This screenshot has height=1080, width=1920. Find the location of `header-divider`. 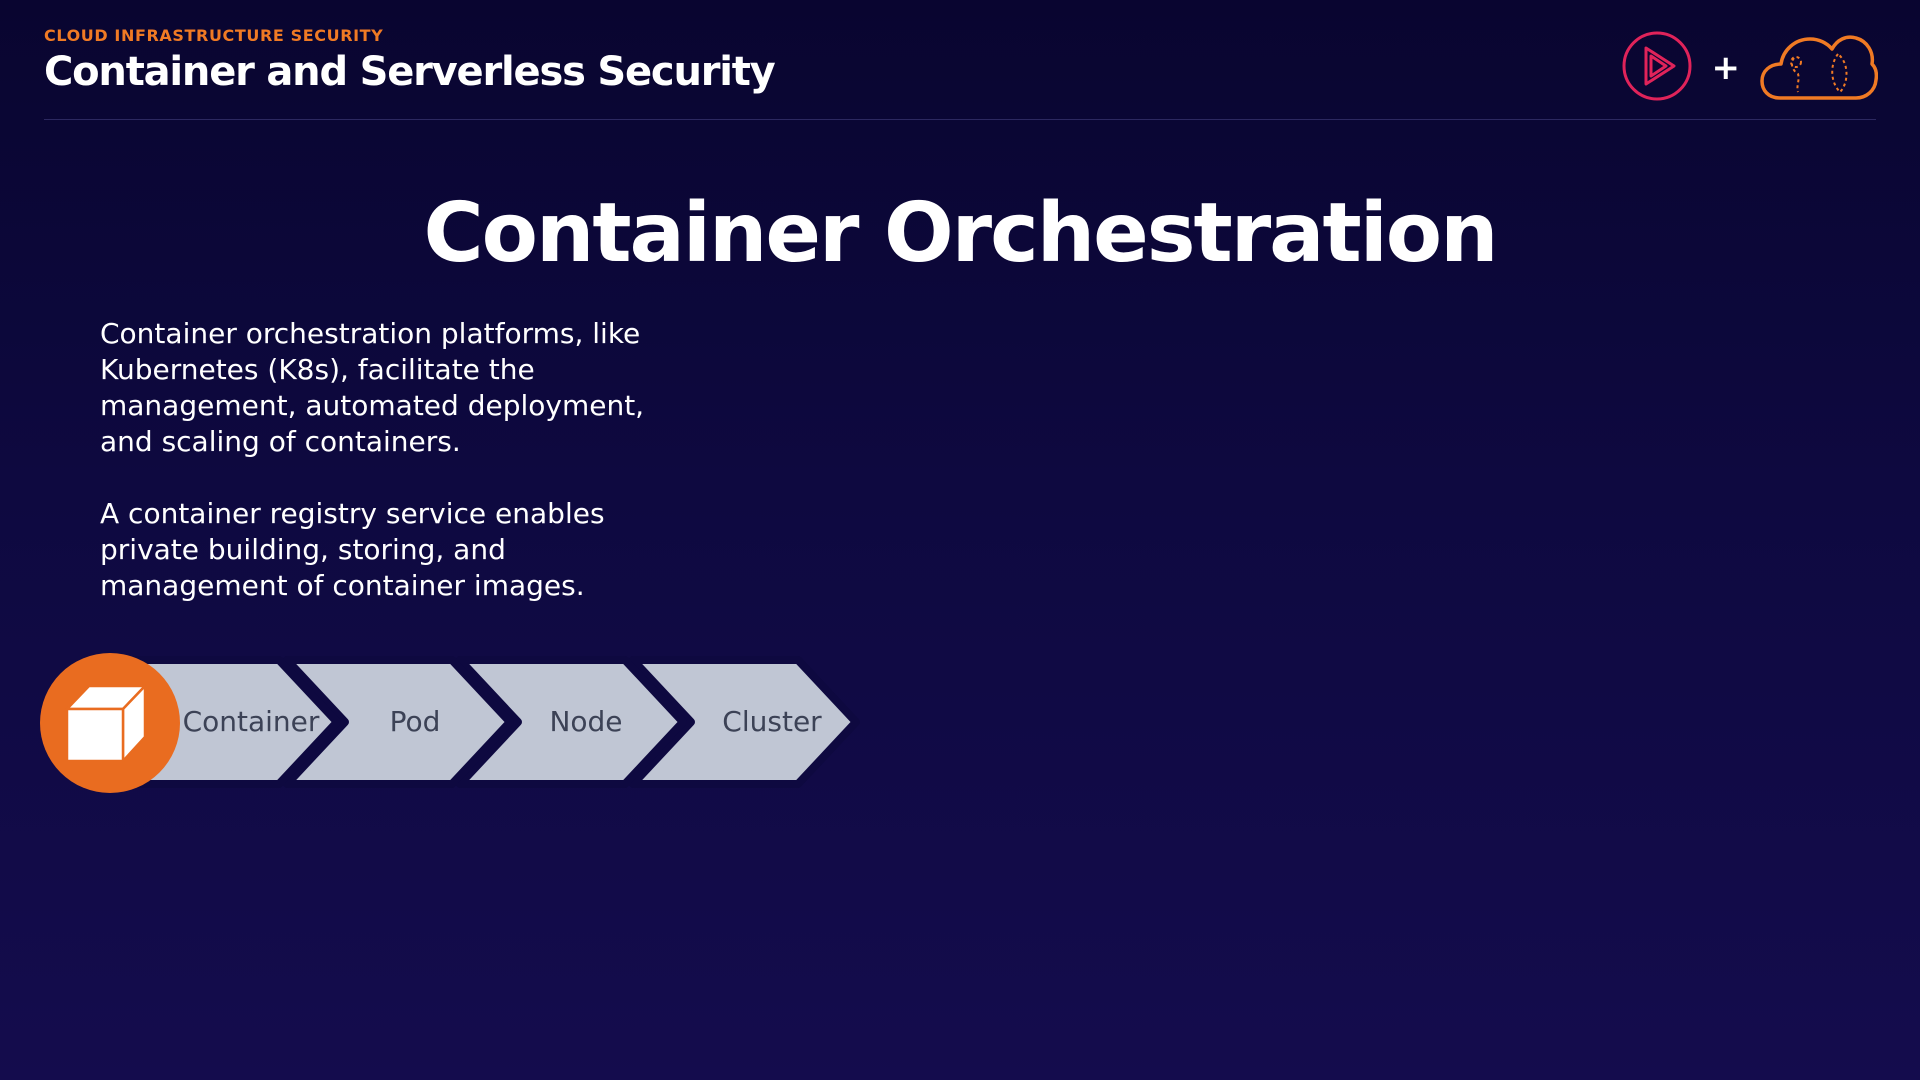

header-divider is located at coordinates (960, 119).